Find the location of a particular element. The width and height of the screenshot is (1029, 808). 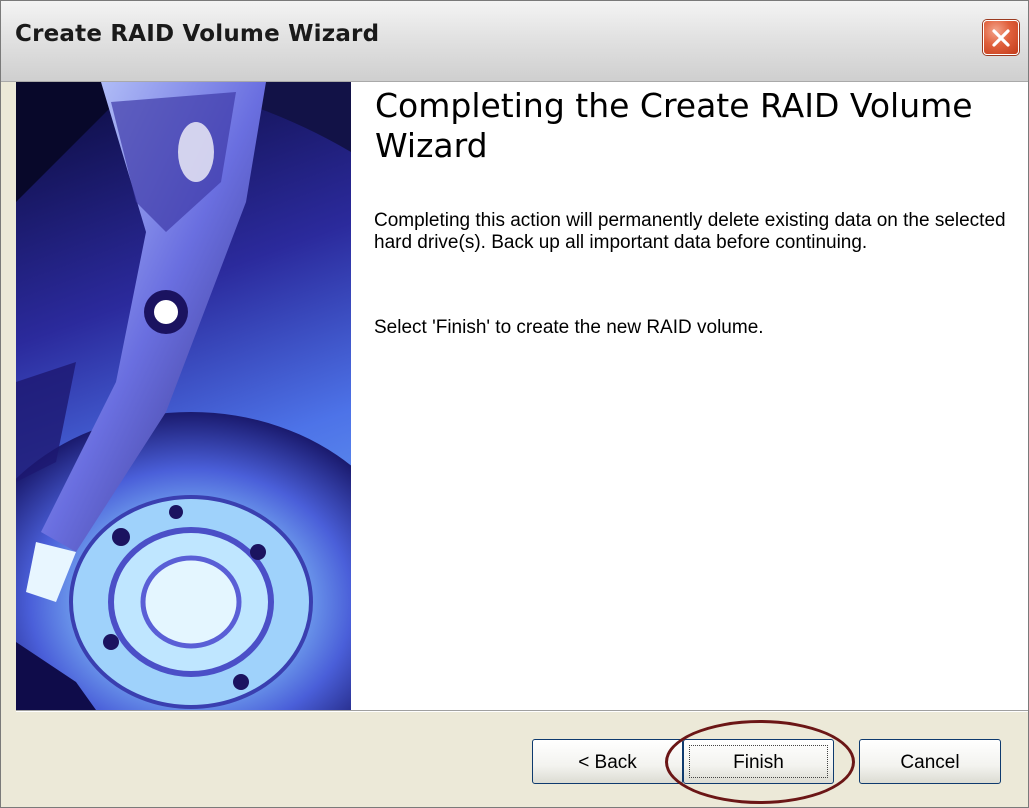

finish-button: Finish is located at coordinates (758, 761).